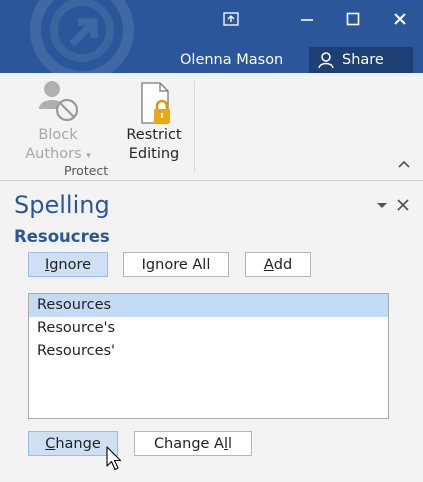 This screenshot has height=482, width=423. I want to click on add-button: Add, so click(278, 264).